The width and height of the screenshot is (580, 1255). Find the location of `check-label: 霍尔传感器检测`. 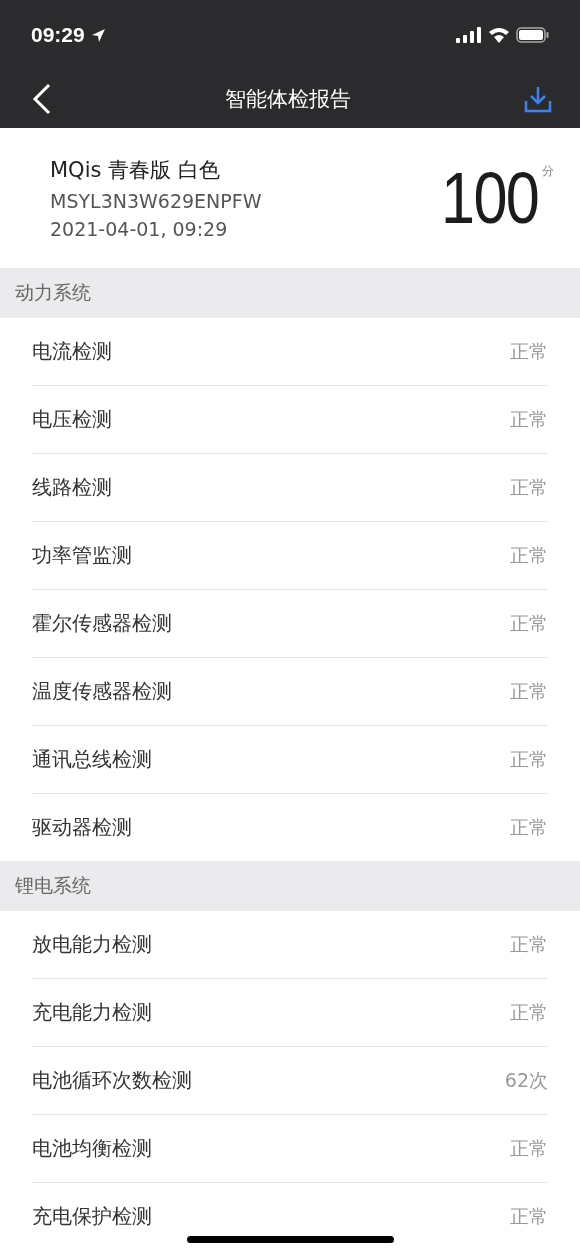

check-label: 霍尔传感器检测 is located at coordinates (102, 623).